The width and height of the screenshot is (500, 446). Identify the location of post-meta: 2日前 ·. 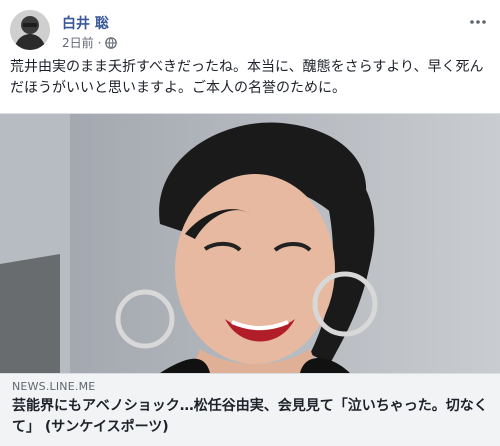
(90, 42).